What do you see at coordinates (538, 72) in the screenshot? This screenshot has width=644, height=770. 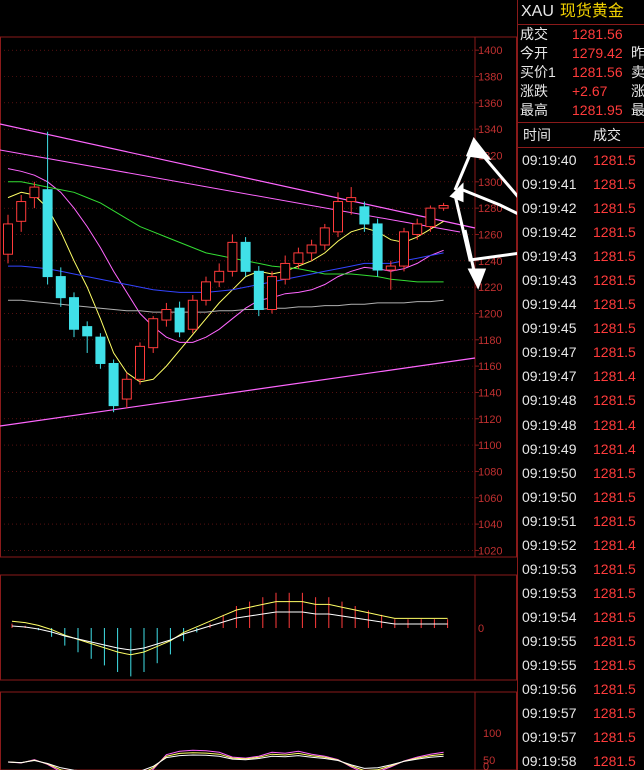 I see `quote-label: 买价1` at bounding box center [538, 72].